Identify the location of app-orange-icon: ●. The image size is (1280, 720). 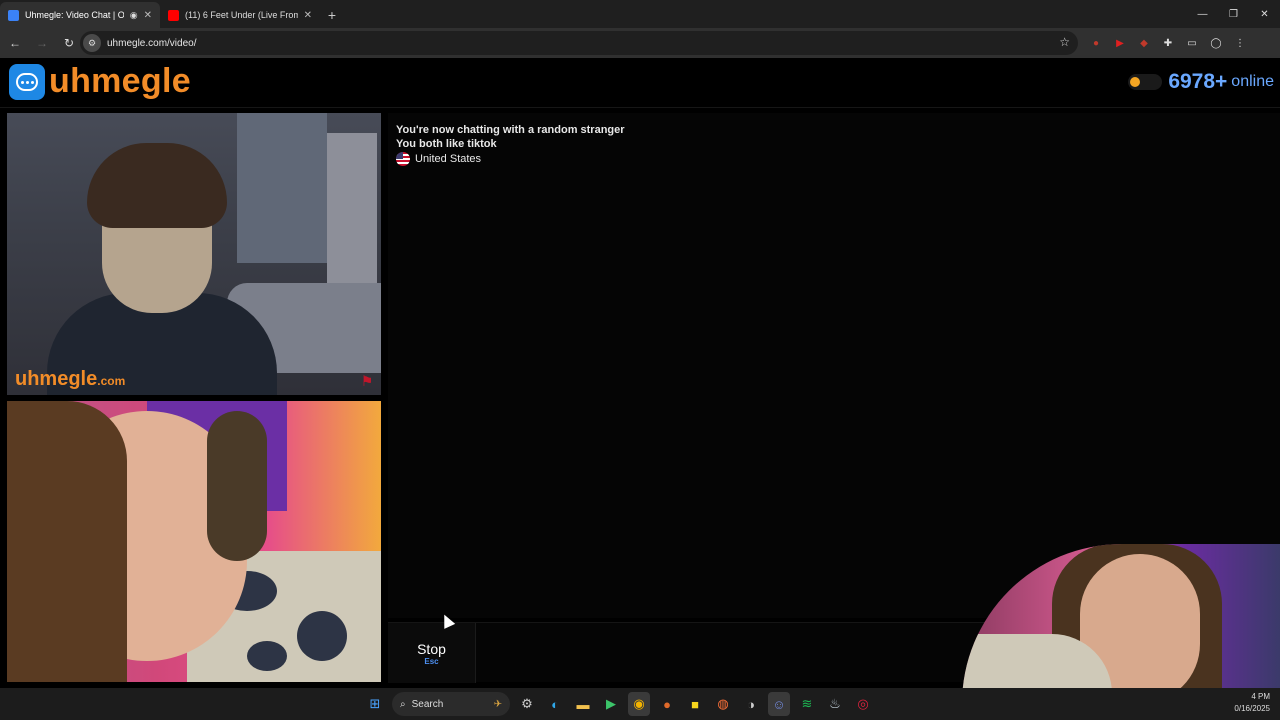
(667, 704).